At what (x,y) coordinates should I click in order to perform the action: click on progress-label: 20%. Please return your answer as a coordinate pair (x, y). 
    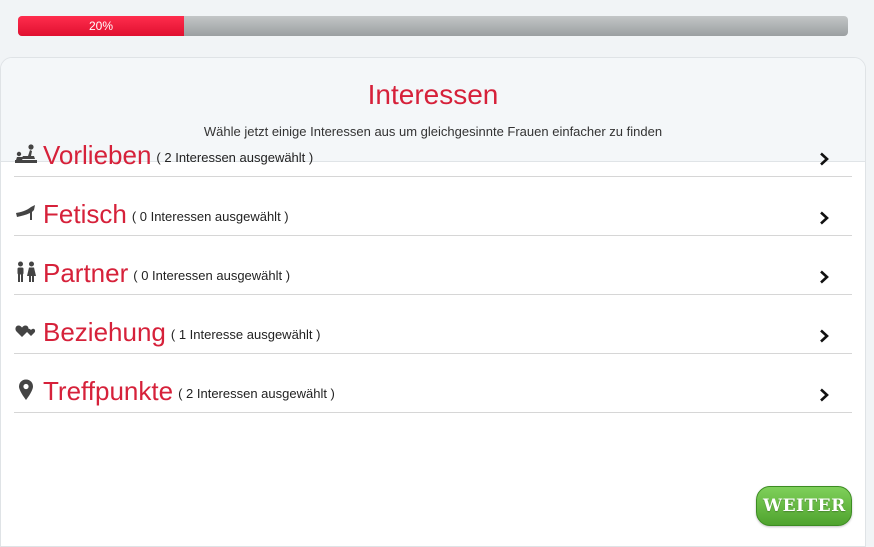
    Looking at the image, I should click on (101, 26).